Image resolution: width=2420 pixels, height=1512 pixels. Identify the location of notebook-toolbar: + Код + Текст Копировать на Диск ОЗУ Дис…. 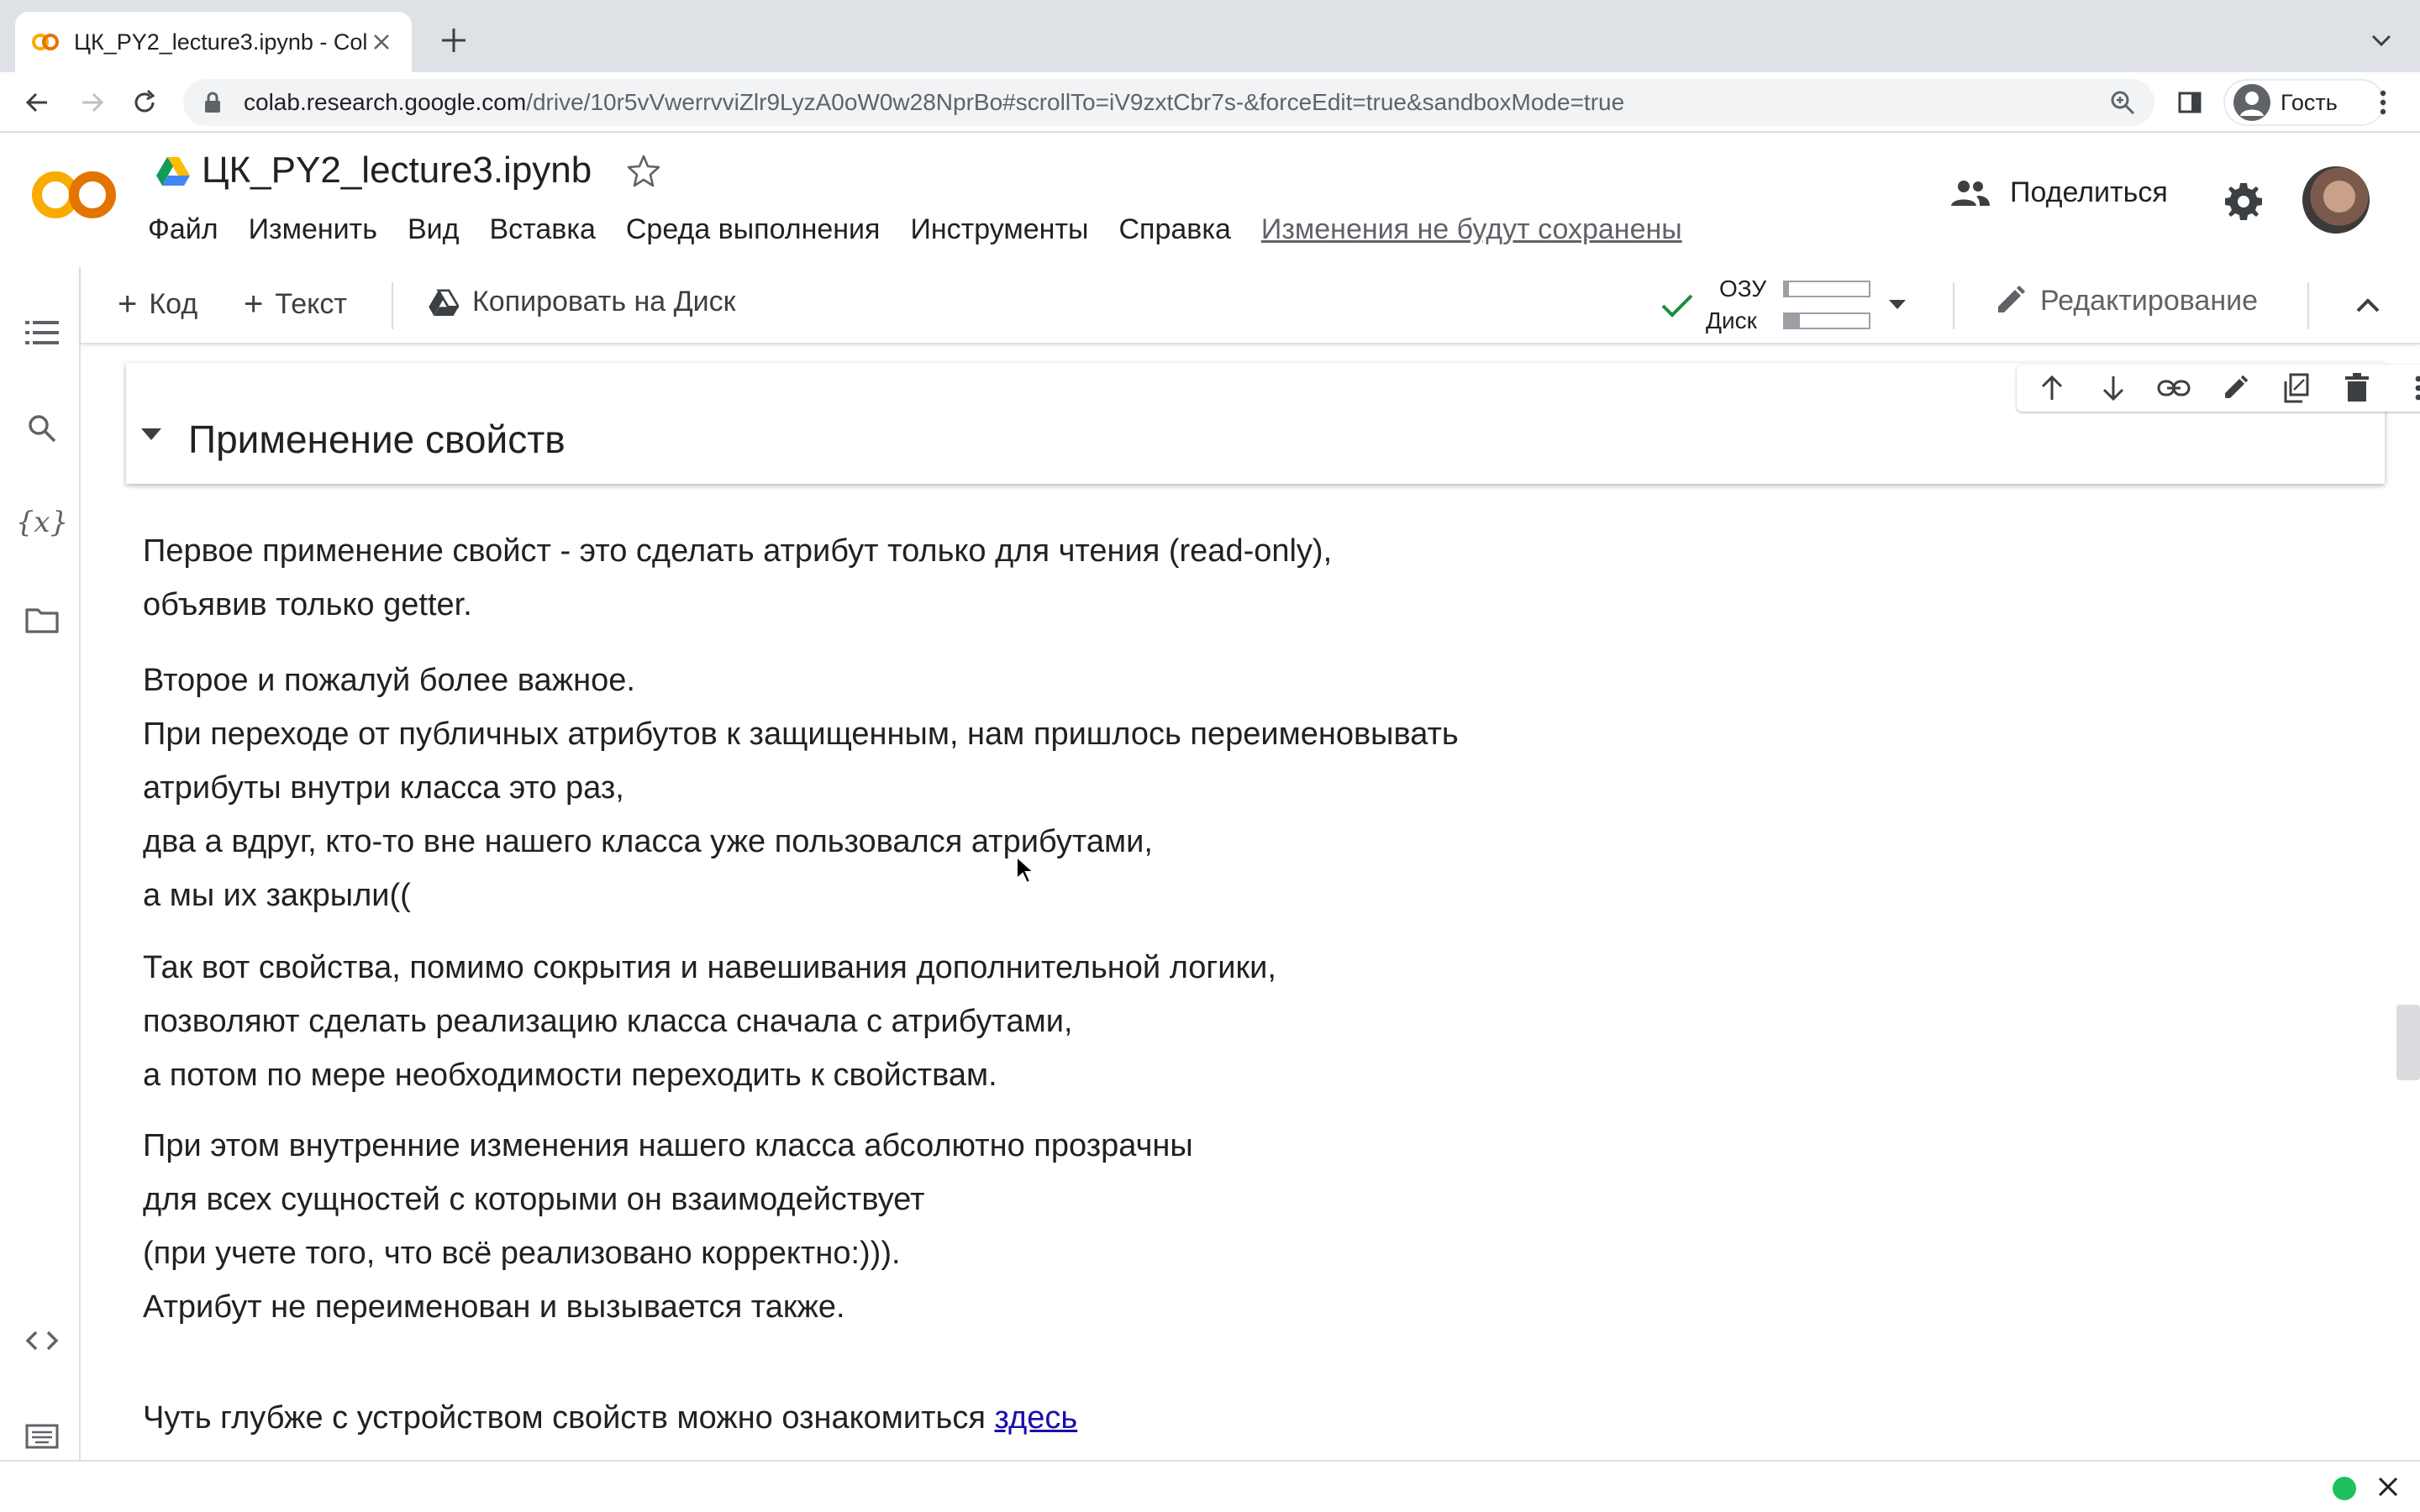
(1251, 305).